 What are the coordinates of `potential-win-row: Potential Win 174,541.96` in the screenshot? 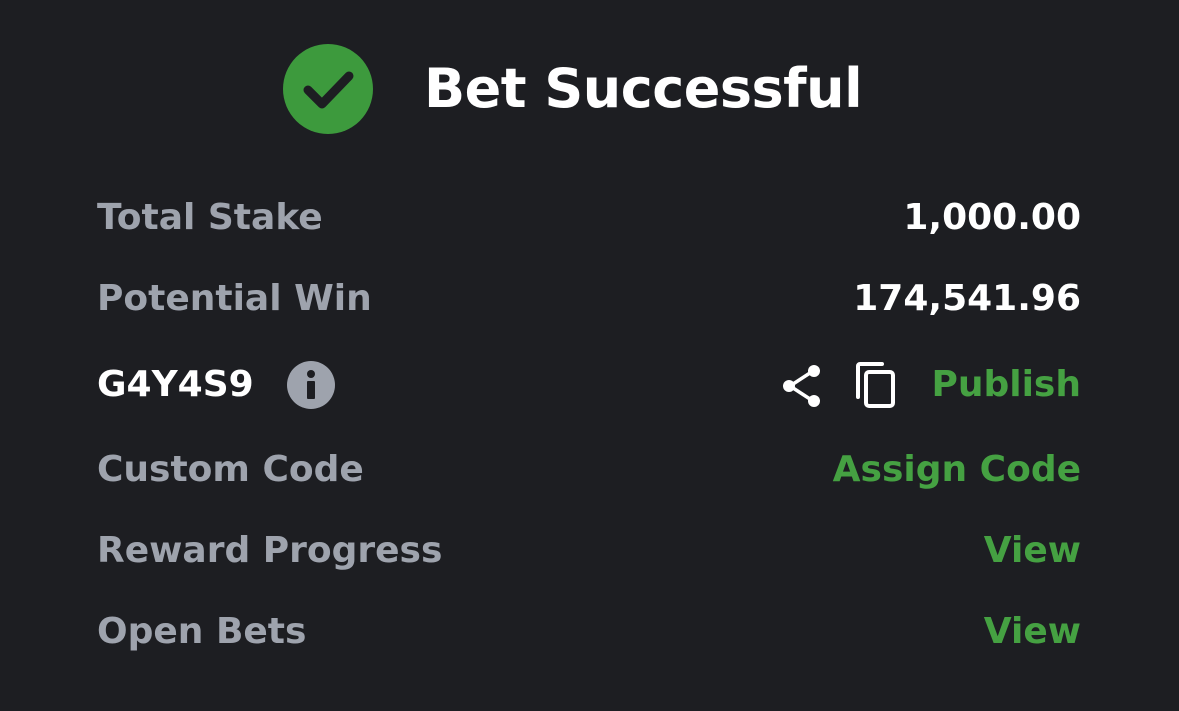 It's located at (589, 299).